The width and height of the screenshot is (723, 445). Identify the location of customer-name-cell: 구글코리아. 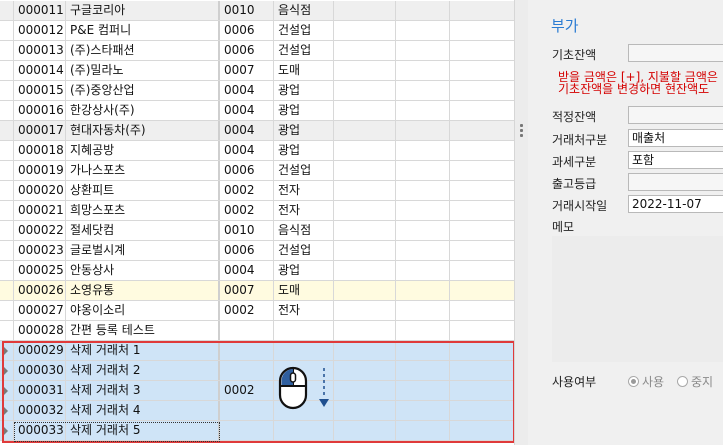
(143, 10).